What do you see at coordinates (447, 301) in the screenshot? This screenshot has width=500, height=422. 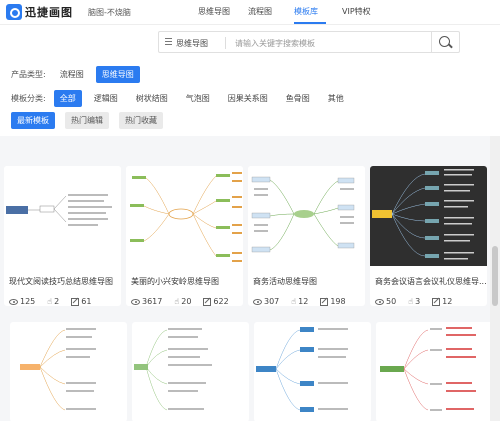 I see `edit-count: 12` at bounding box center [447, 301].